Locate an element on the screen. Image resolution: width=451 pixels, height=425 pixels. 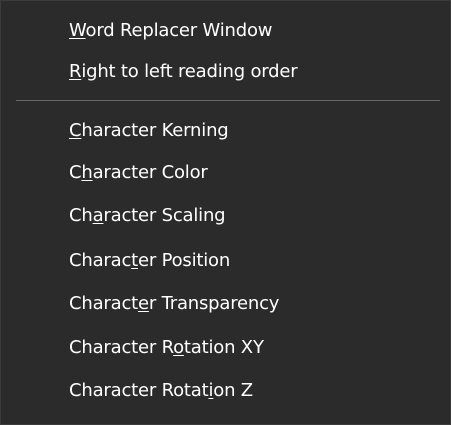
menu-item-character-color: Character Color is located at coordinates (138, 173).